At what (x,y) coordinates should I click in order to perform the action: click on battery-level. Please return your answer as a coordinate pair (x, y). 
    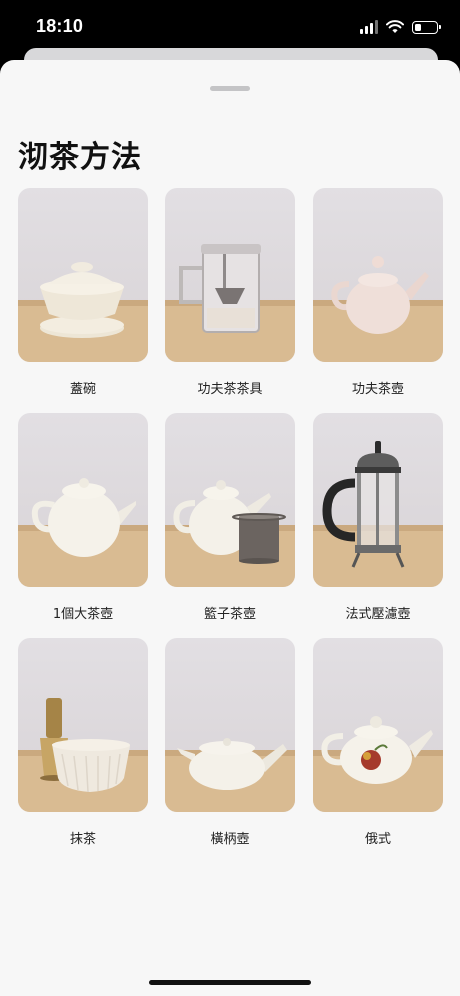
    Looking at the image, I should click on (418, 27).